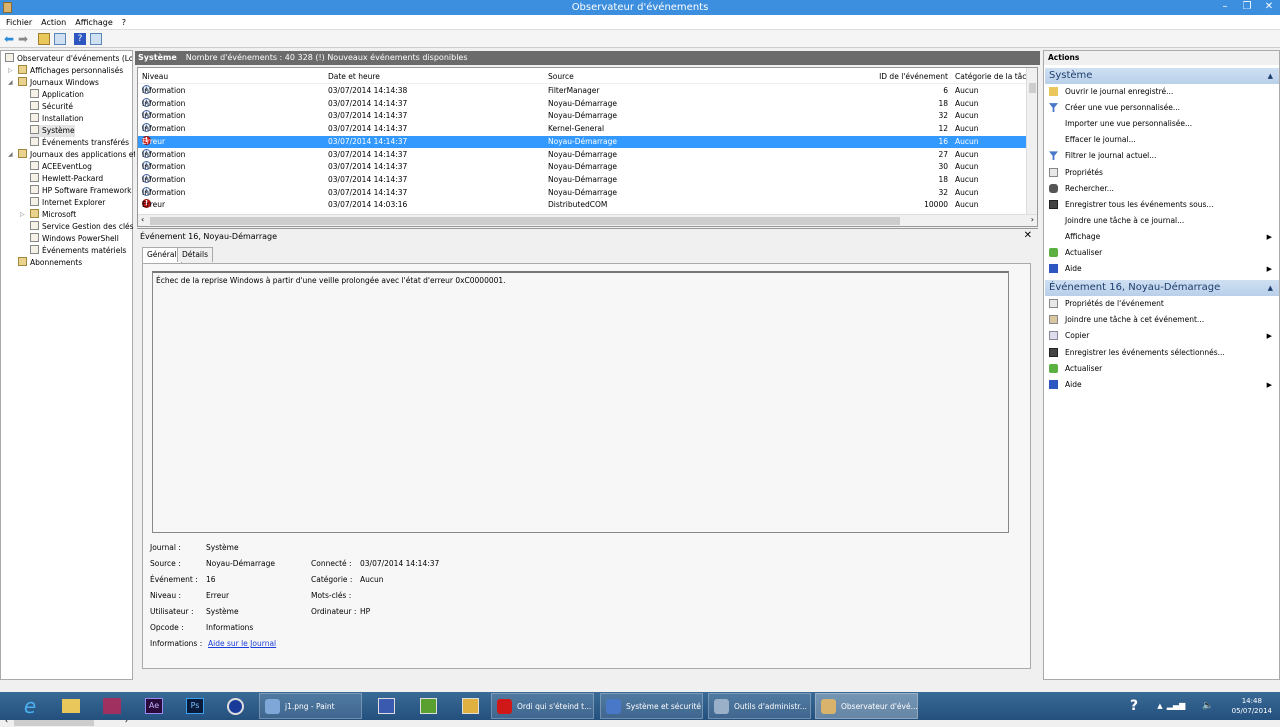  I want to click on show-hide-actions-icon, so click(96, 39).